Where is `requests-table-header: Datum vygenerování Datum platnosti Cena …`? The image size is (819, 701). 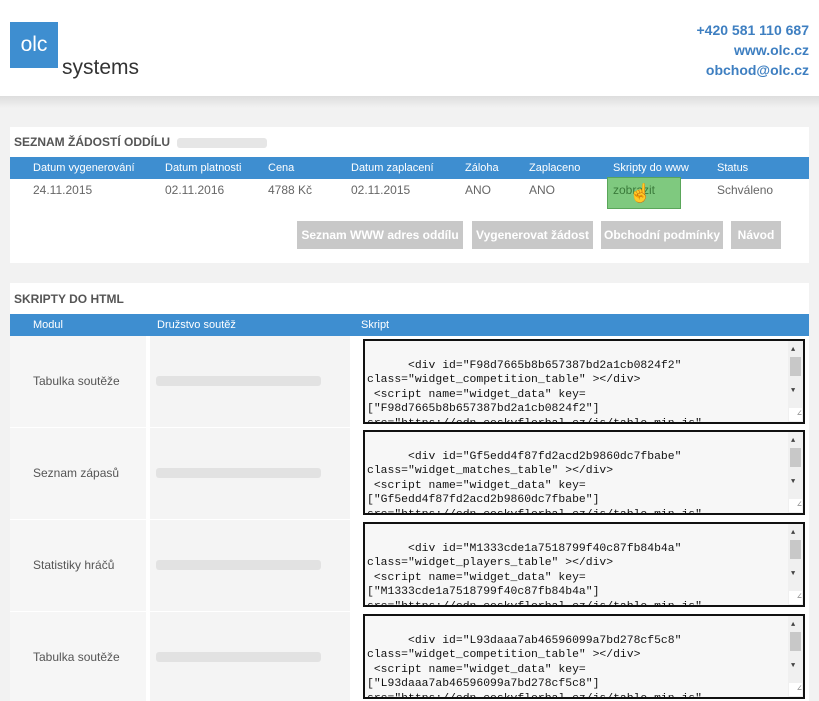 requests-table-header: Datum vygenerování Datum platnosti Cena … is located at coordinates (409, 168).